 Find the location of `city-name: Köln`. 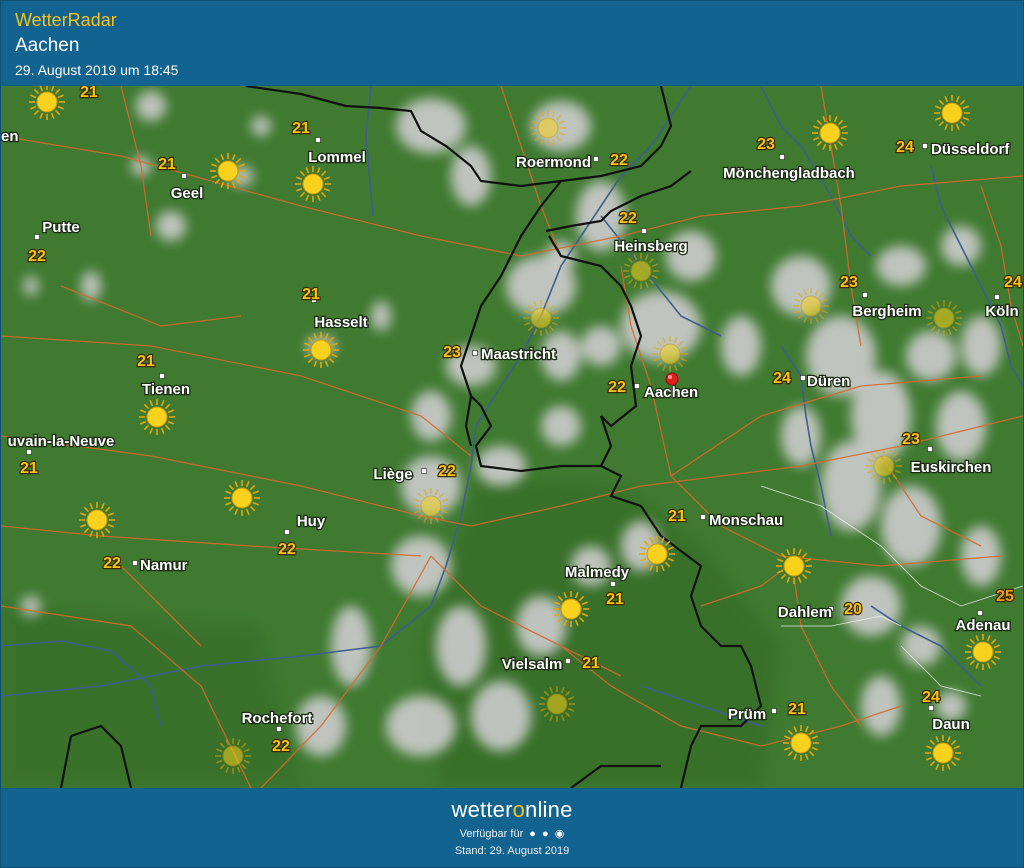

city-name: Köln is located at coordinates (1001, 311).